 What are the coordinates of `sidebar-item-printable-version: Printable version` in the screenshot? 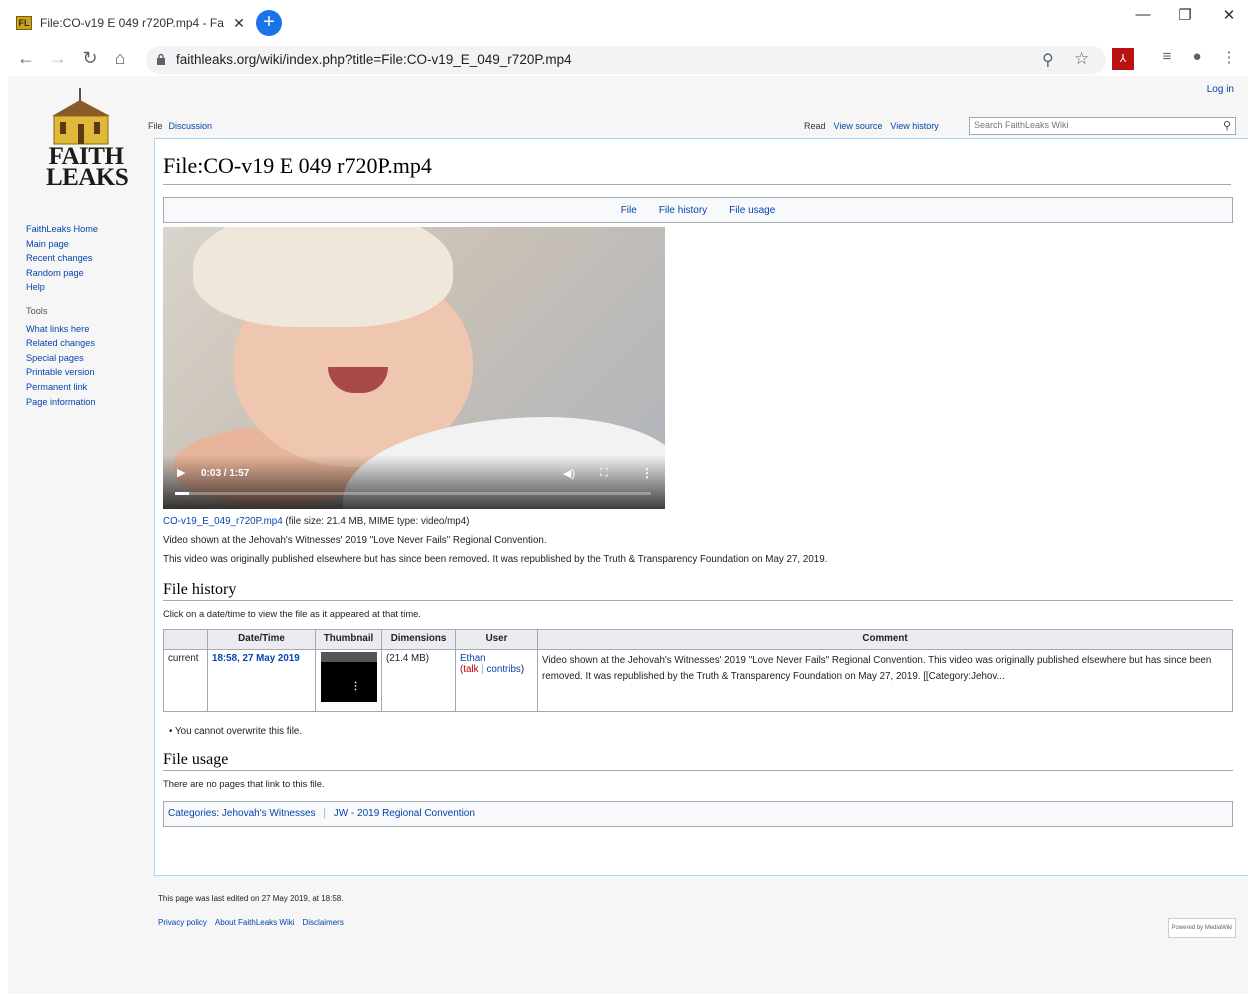 It's located at (62, 372).